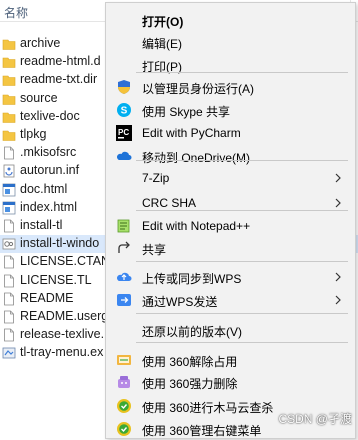 The width and height of the screenshot is (358, 440). I want to click on menu-item-11: 共享, so click(230, 248).